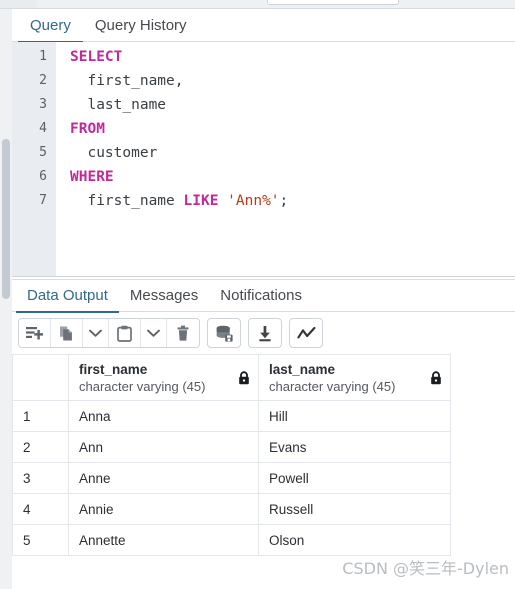  I want to click on add-row-icon, so click(34, 333).